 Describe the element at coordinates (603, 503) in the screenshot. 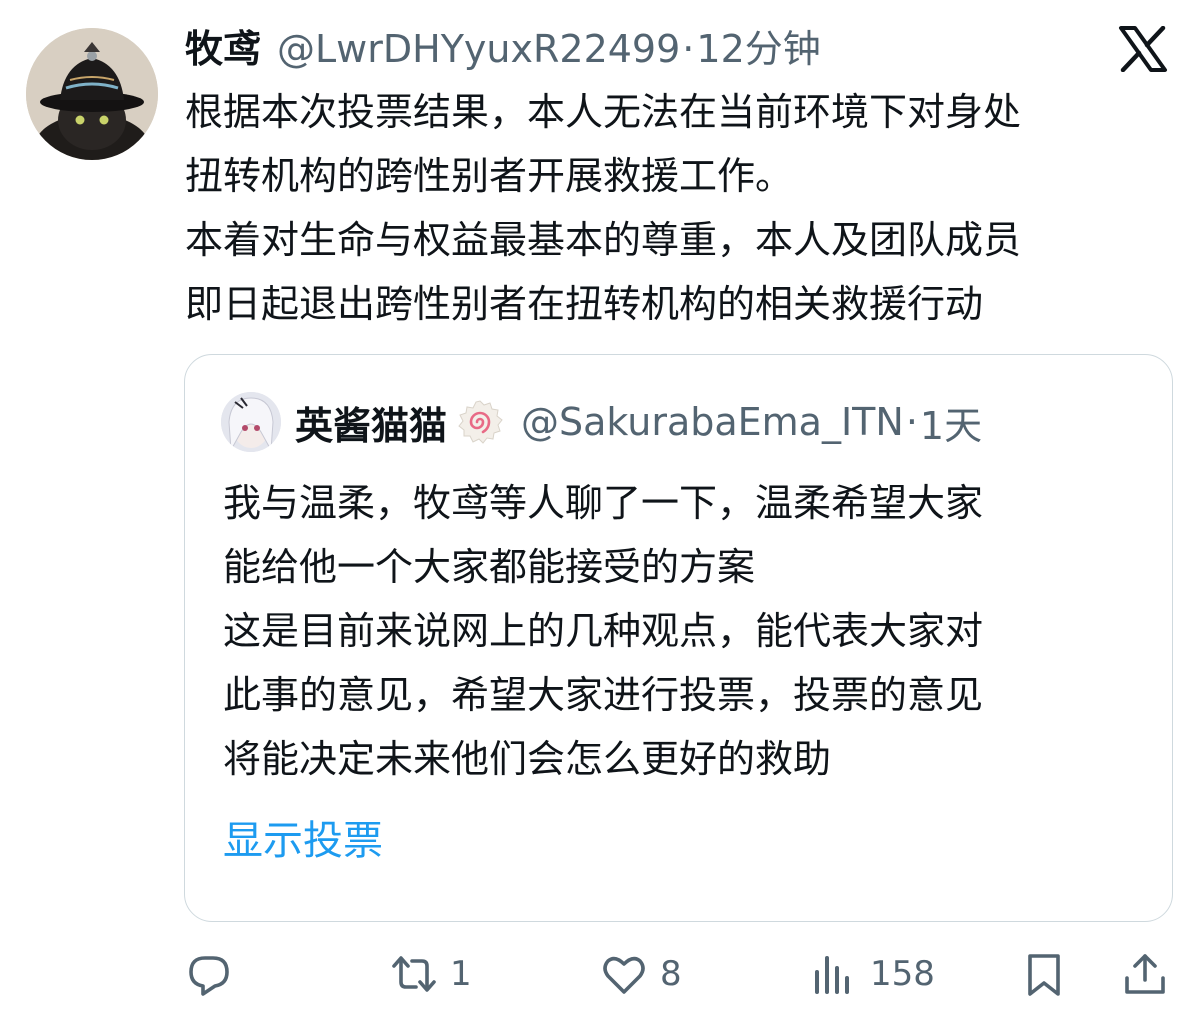

I see `quoted-text-line: 我与温柔，牧鸢等人聊了一下，温柔希望大家` at that location.